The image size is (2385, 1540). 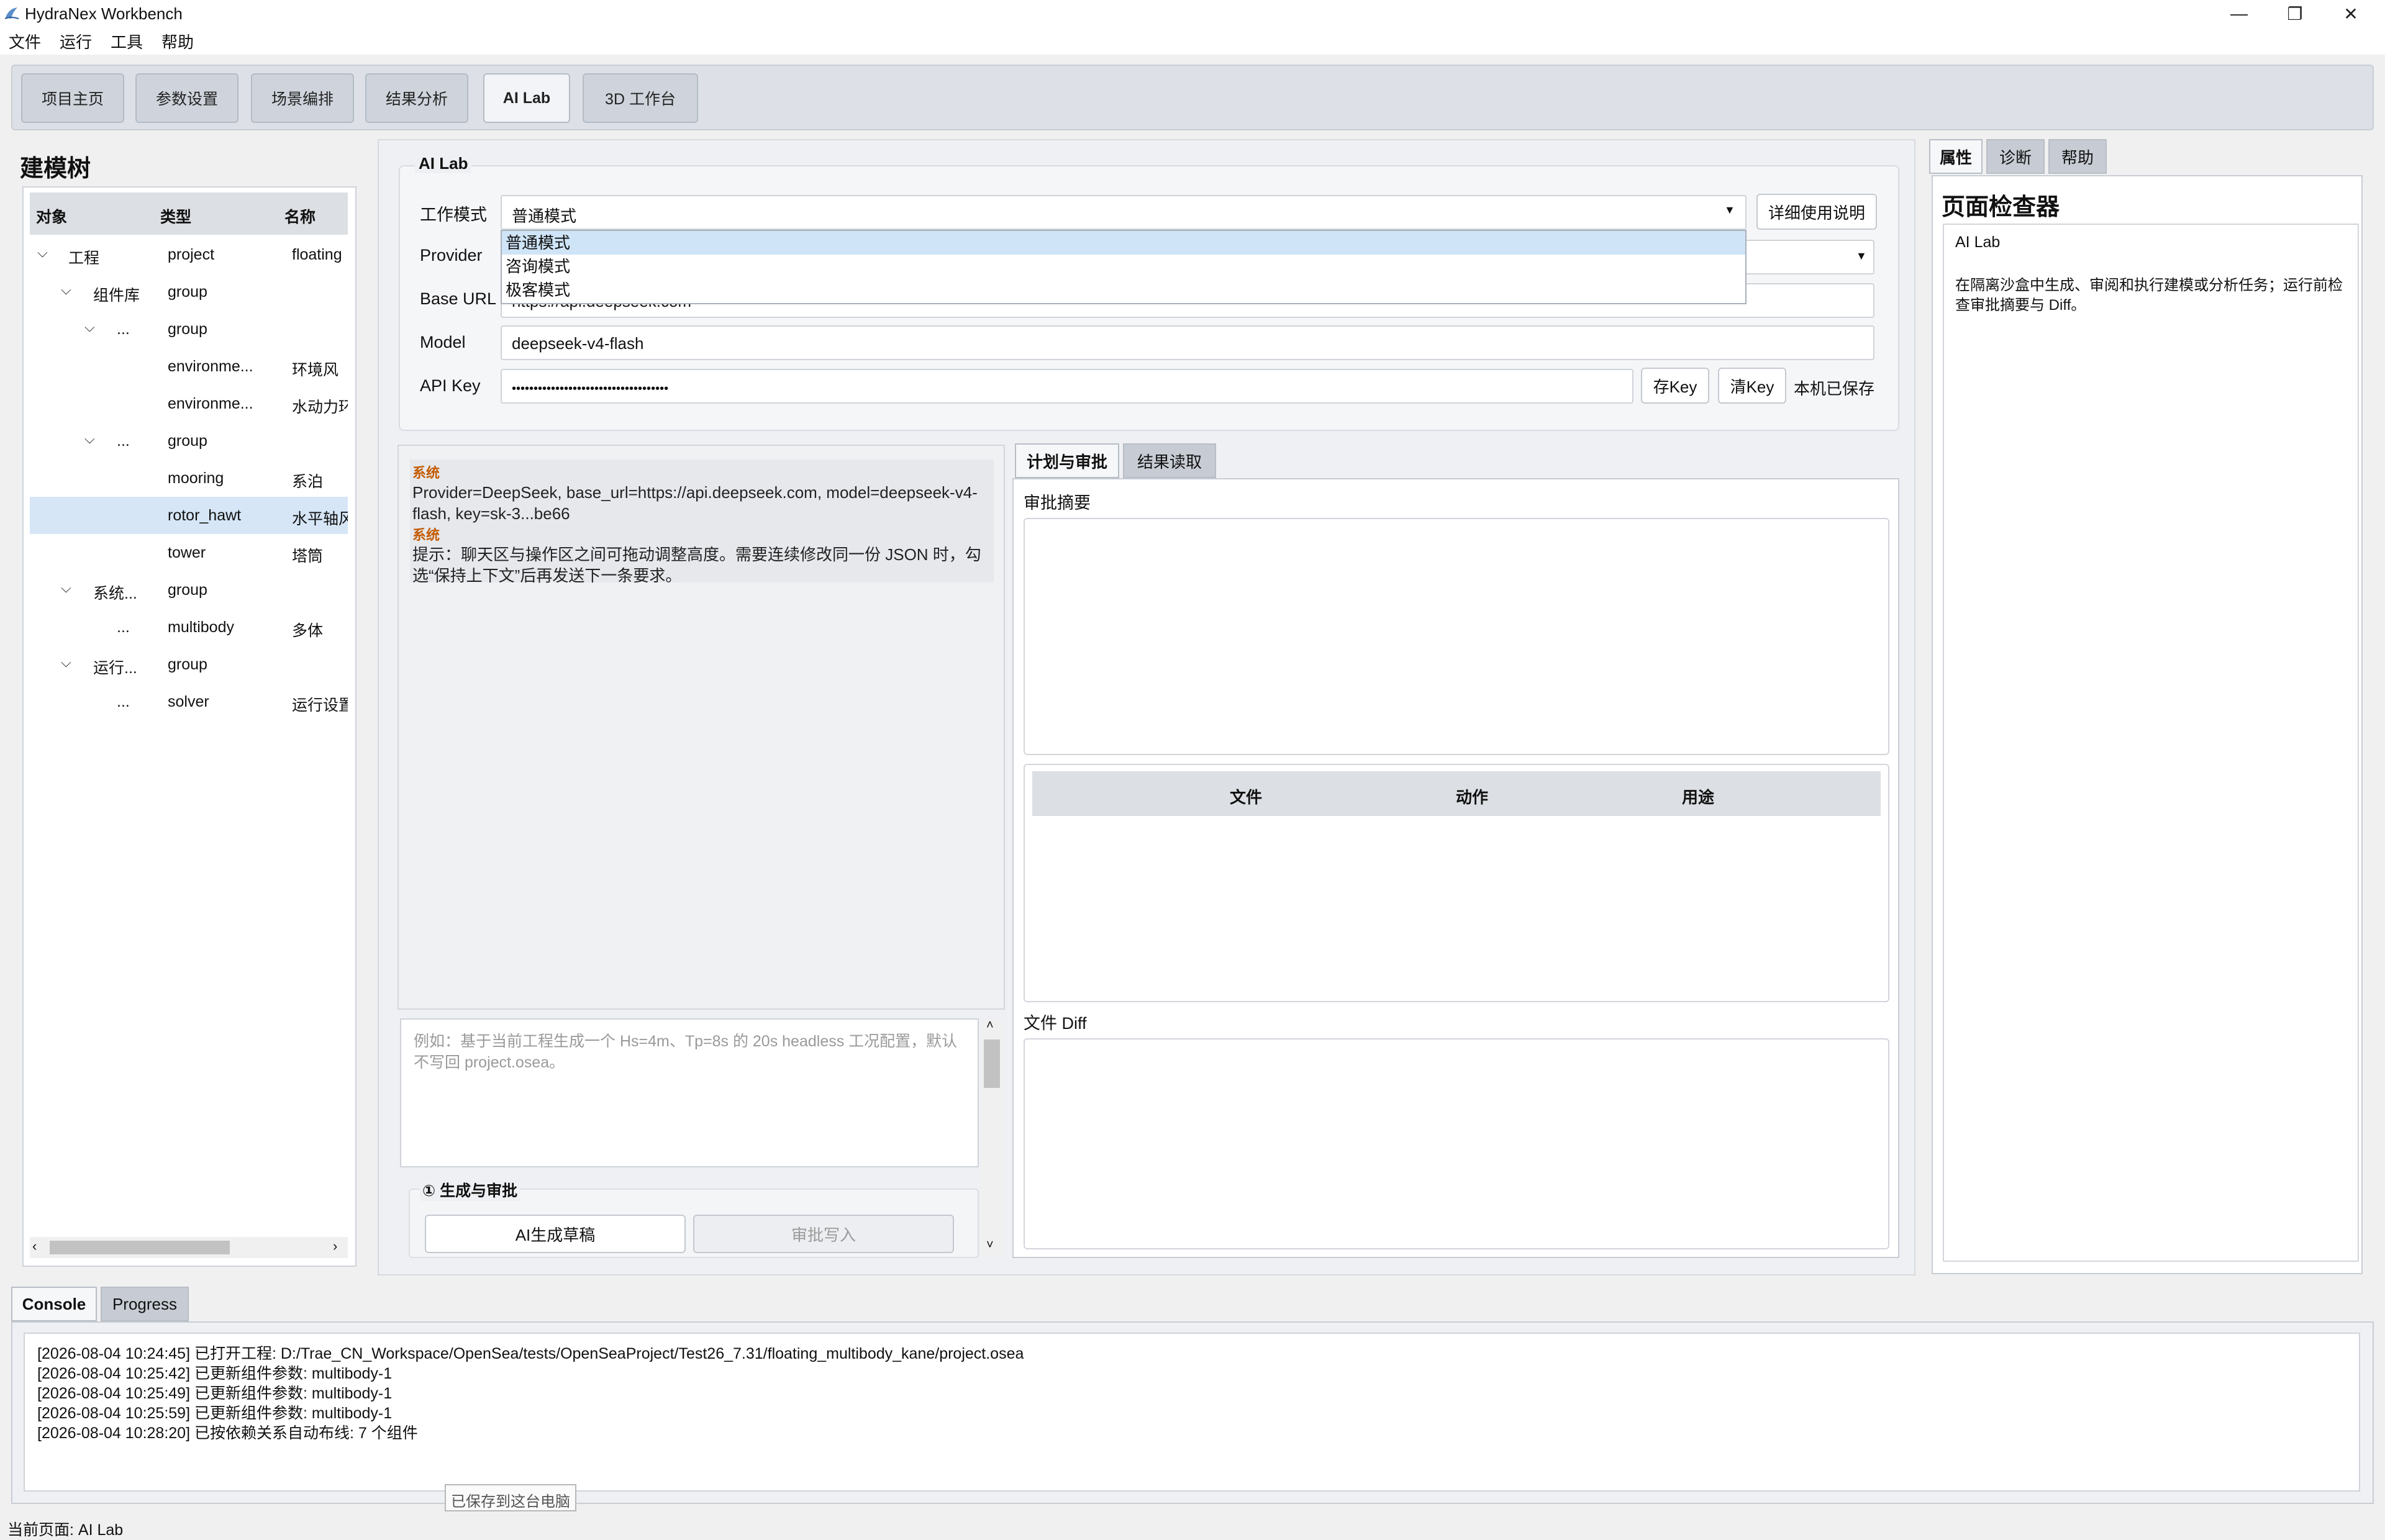 I want to click on model-label: Model, so click(x=443, y=342).